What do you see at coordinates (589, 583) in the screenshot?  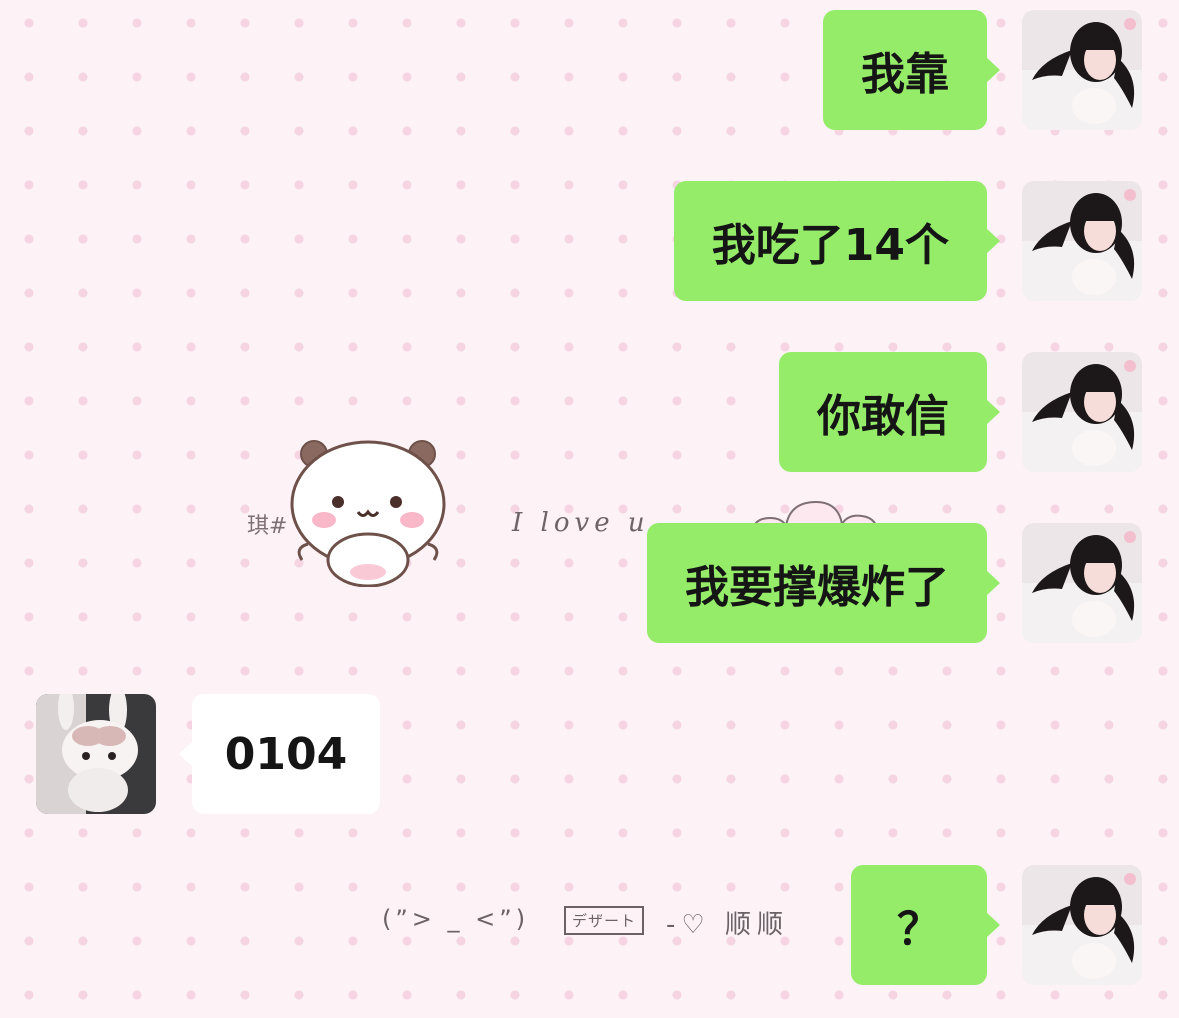 I see `message-row-outgoing: 我要撑爆炸了` at bounding box center [589, 583].